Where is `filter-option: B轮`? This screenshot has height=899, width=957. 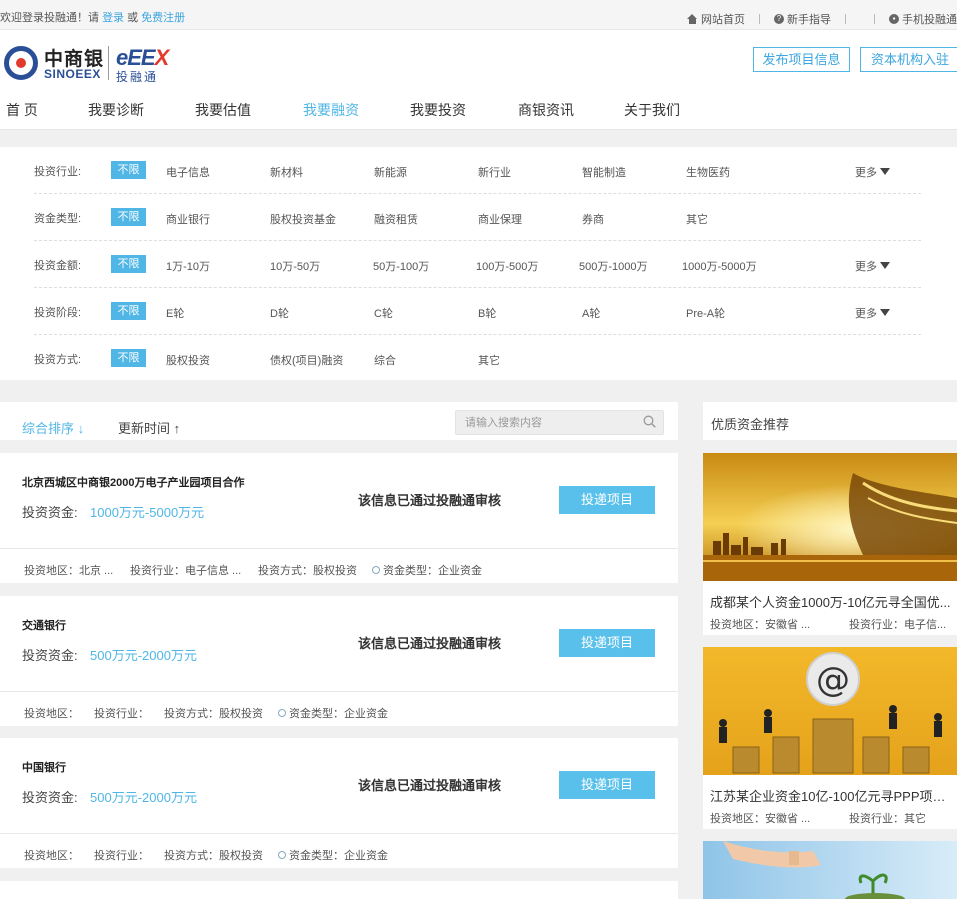 filter-option: B轮 is located at coordinates (487, 313).